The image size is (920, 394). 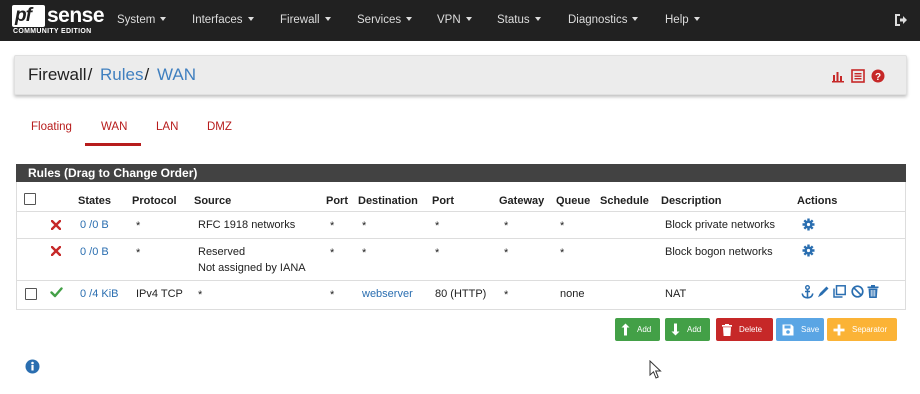 I want to click on nav-menu-help: Help, so click(x=682, y=20).